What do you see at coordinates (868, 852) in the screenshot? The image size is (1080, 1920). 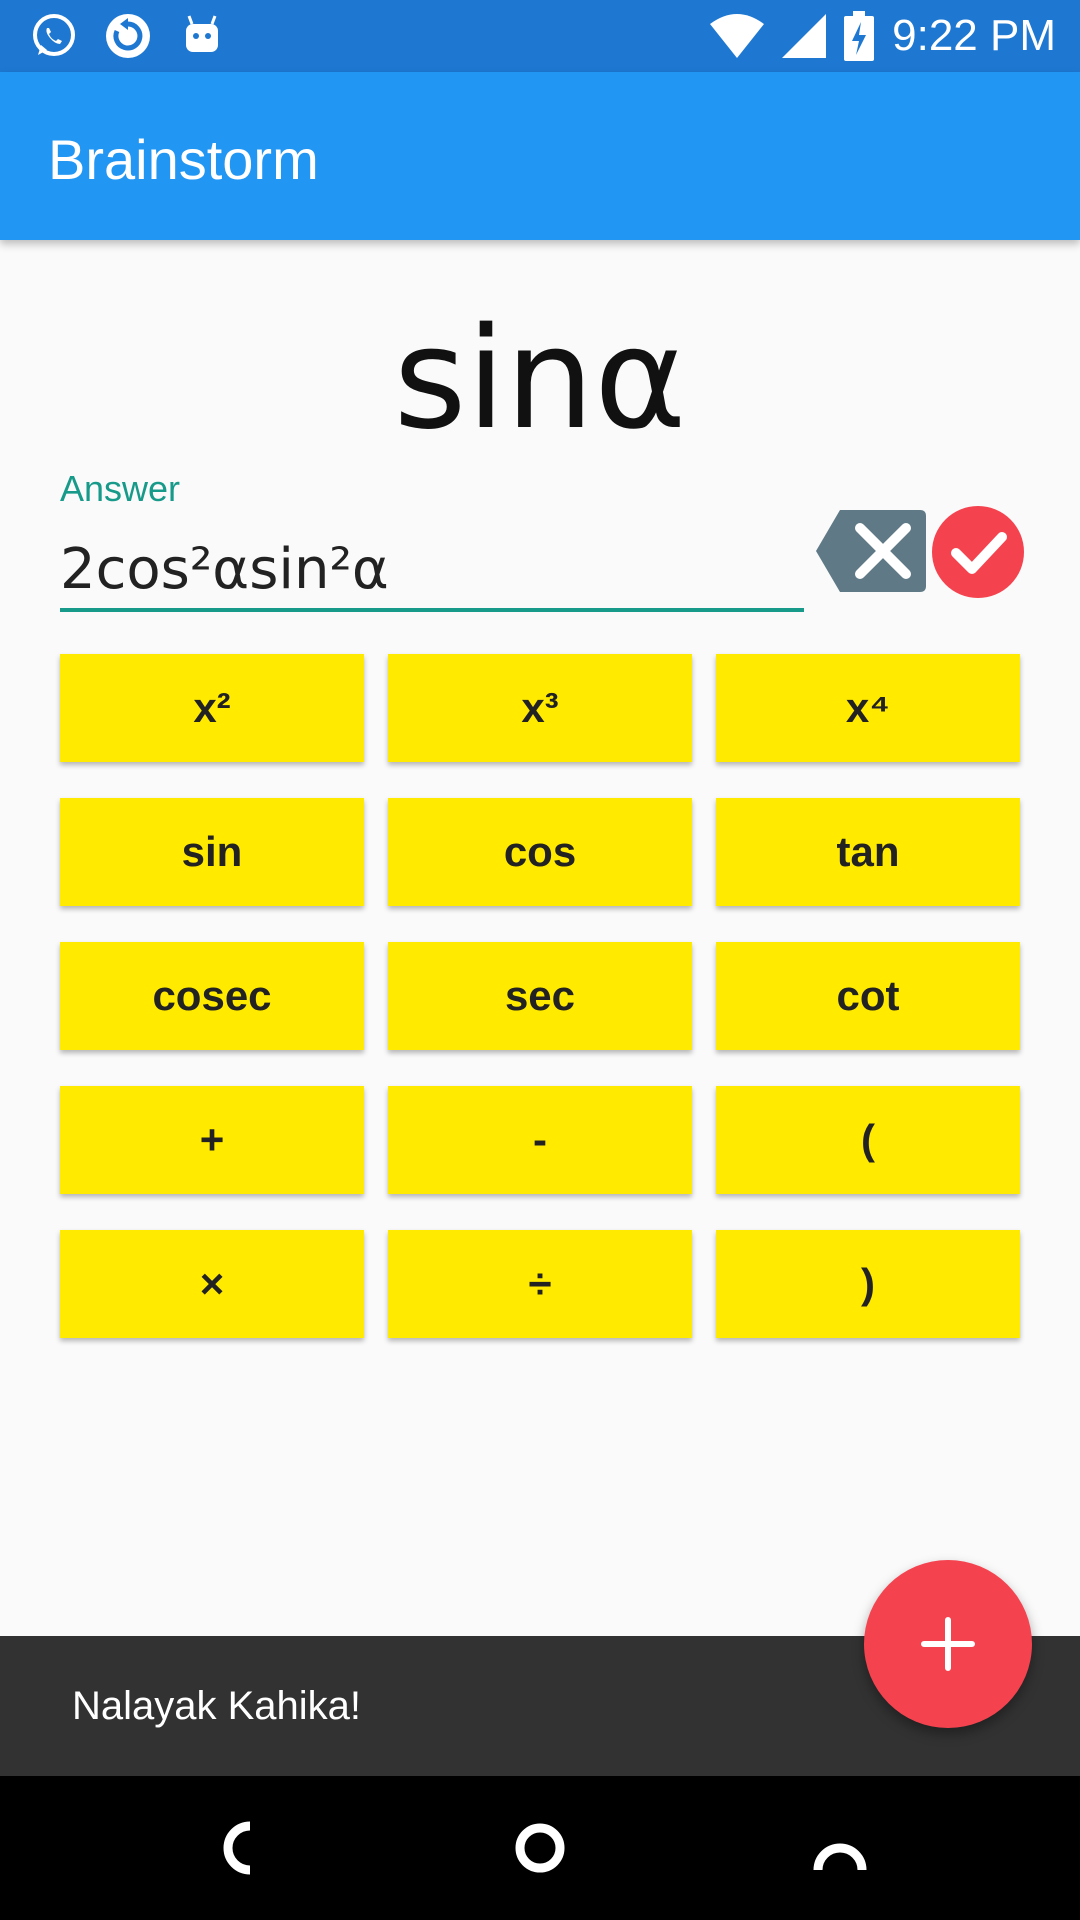 I see `key-tan: tan` at bounding box center [868, 852].